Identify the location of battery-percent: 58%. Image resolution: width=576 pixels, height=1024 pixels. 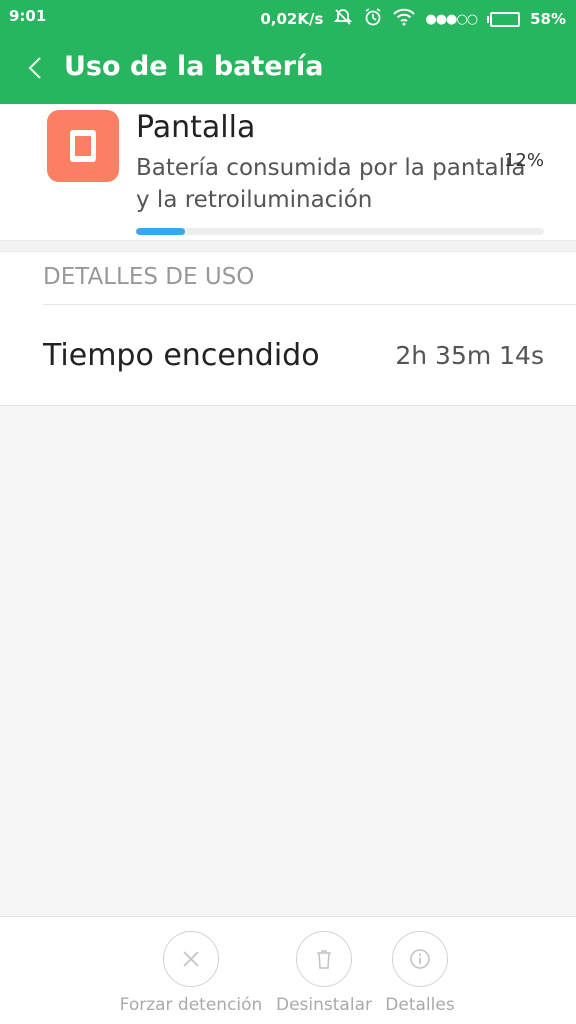
(548, 19).